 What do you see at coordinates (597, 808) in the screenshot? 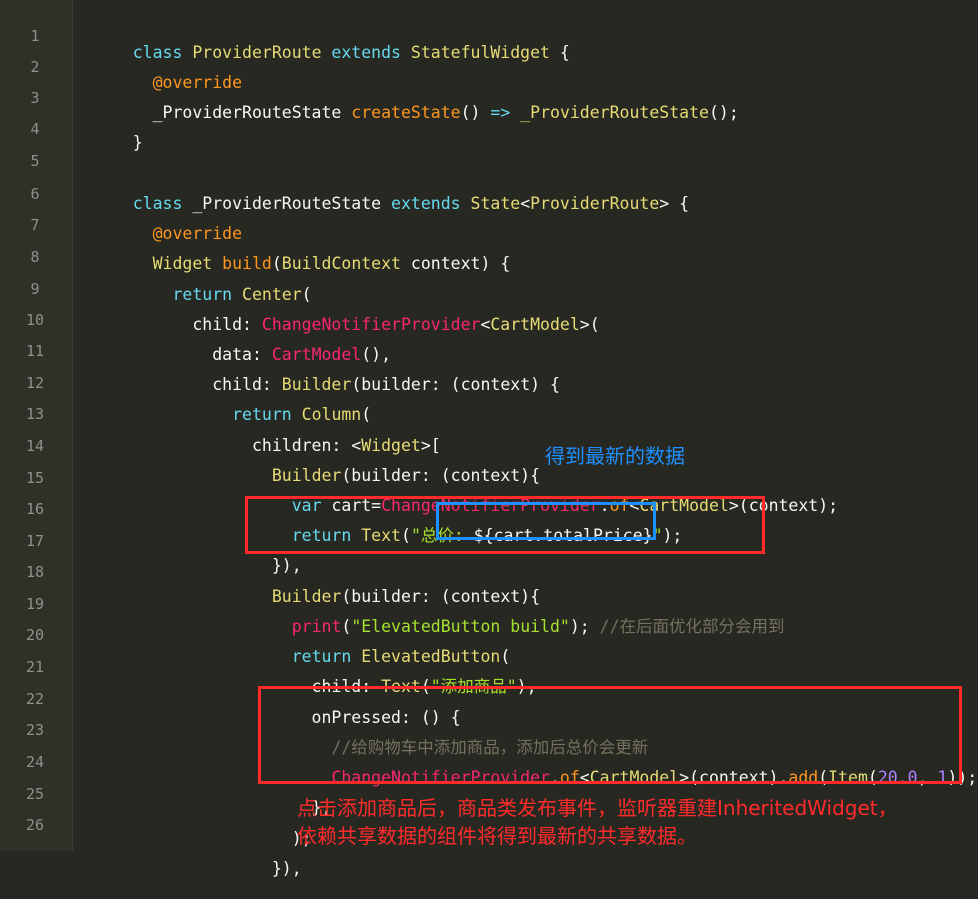
I see `annotation-note-red-line1: 点击添加商品后，商品类发布事件，监听器重建InheritedWidget，` at bounding box center [597, 808].